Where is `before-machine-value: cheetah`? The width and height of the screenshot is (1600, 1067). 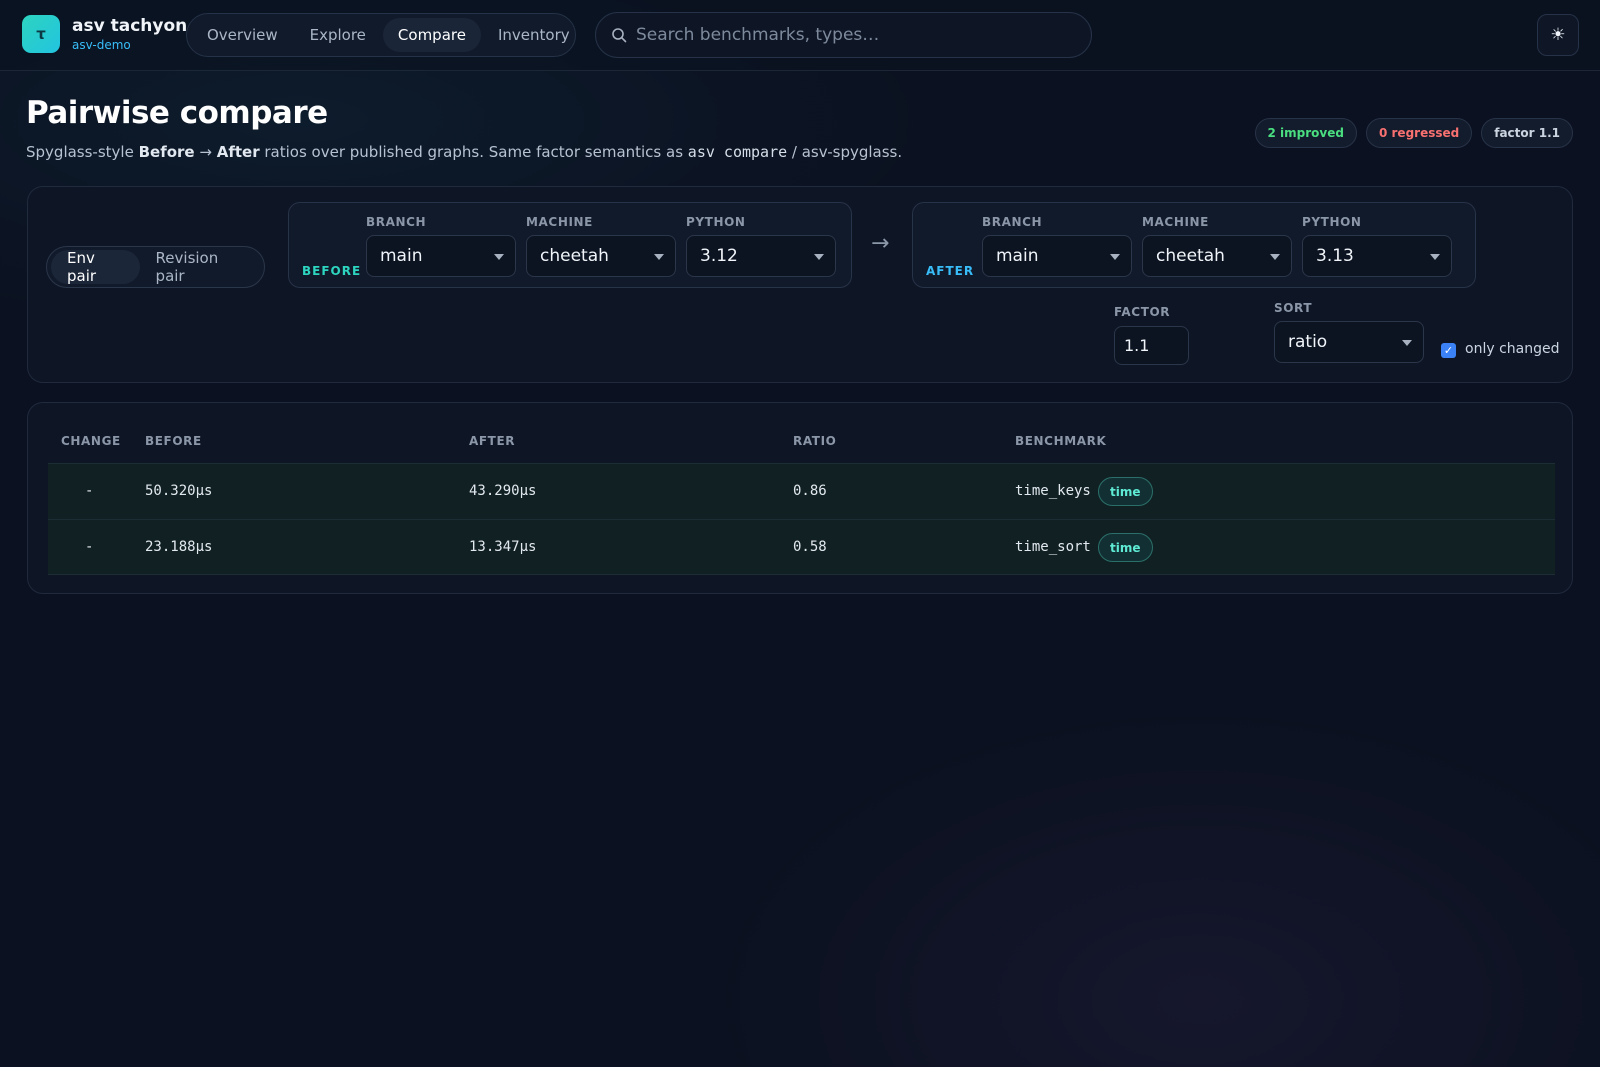 before-machine-value: cheetah is located at coordinates (574, 256).